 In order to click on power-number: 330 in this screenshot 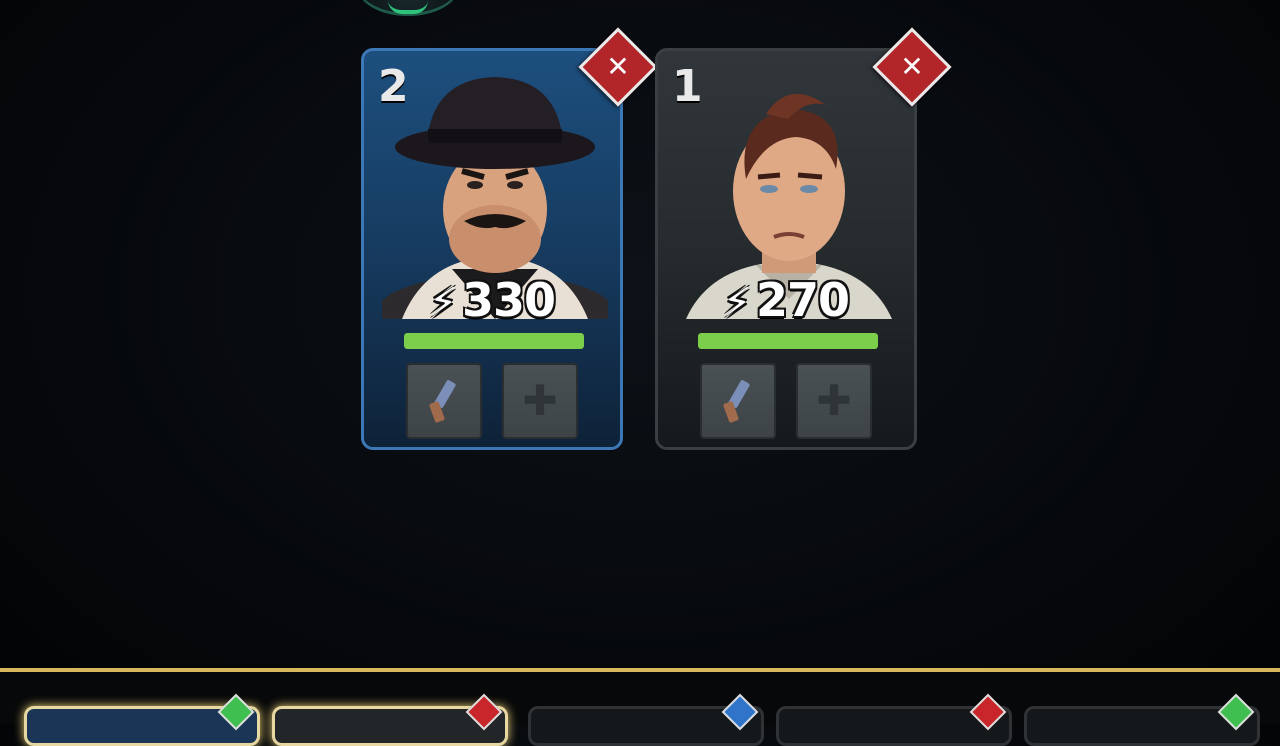, I will do `click(509, 300)`.